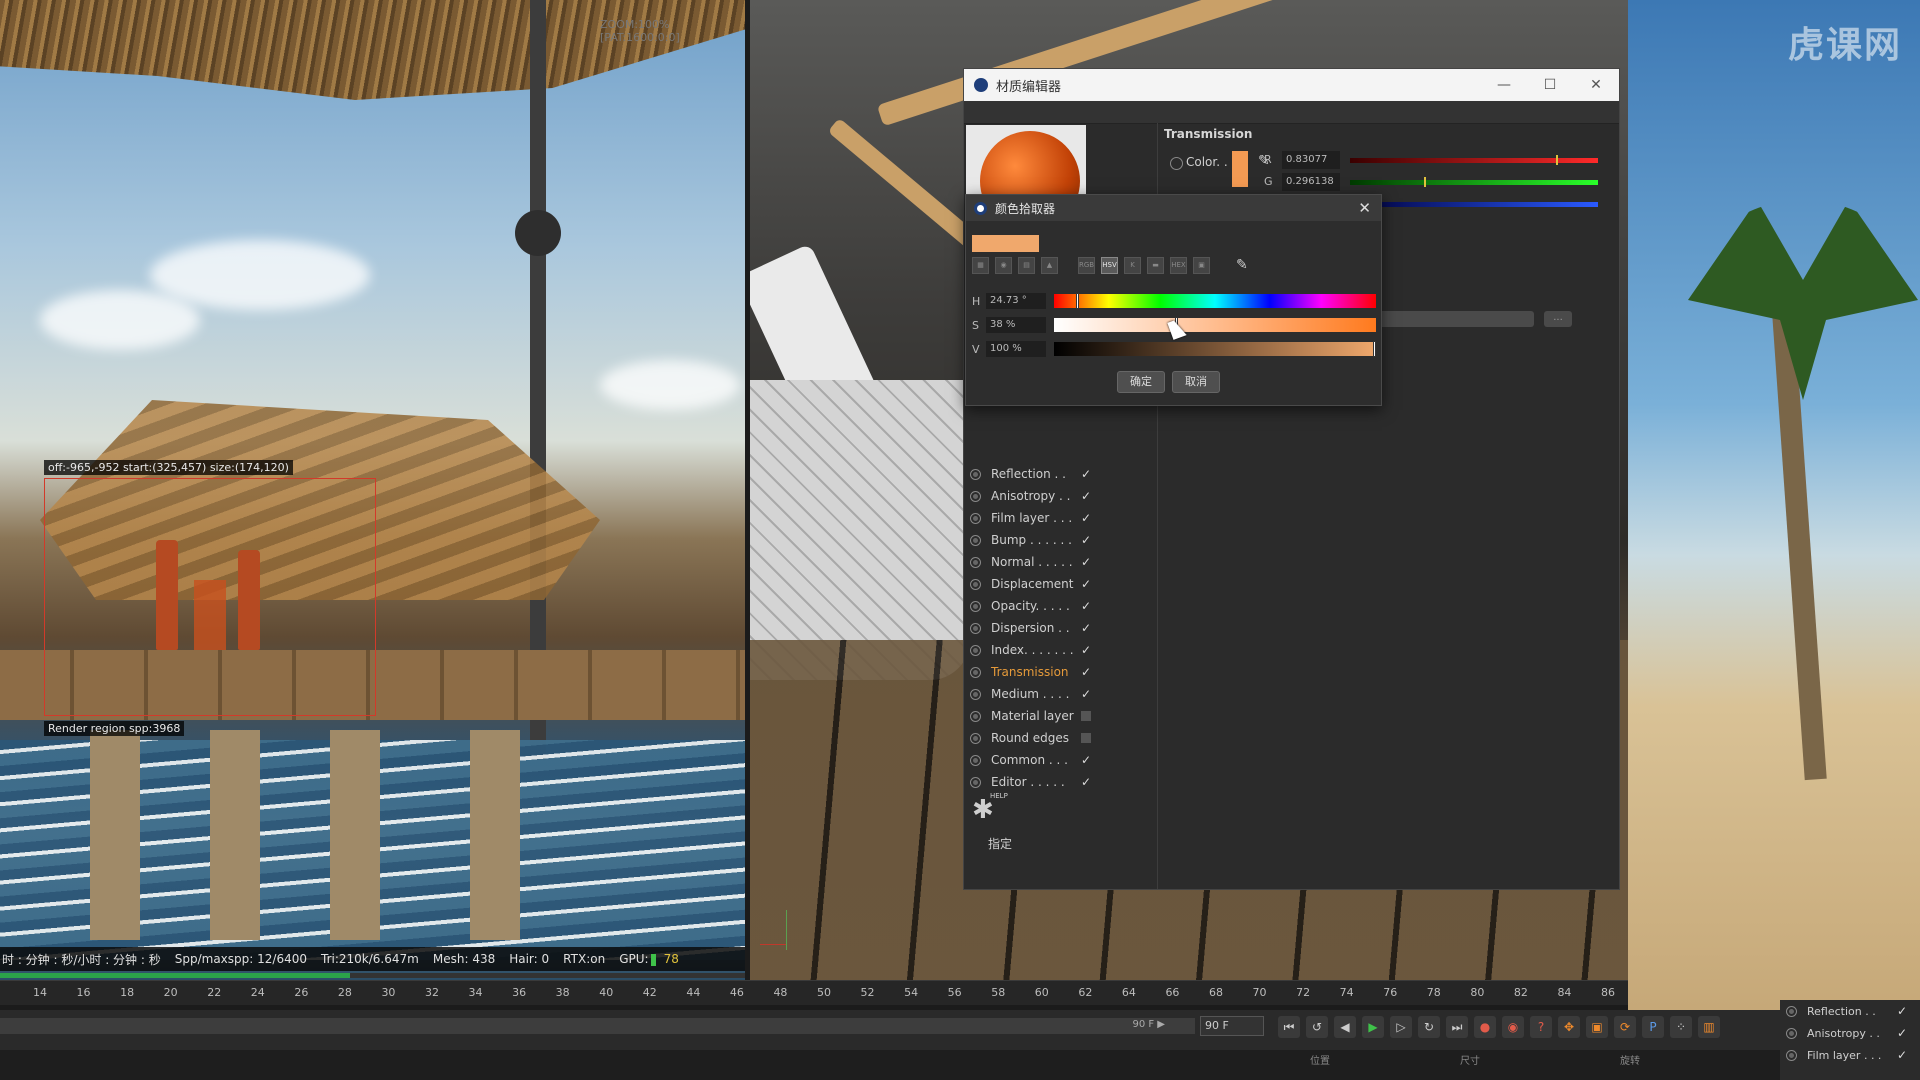 The width and height of the screenshot is (1920, 1080). I want to click on picker-mode-button: ◉, so click(1003, 265).